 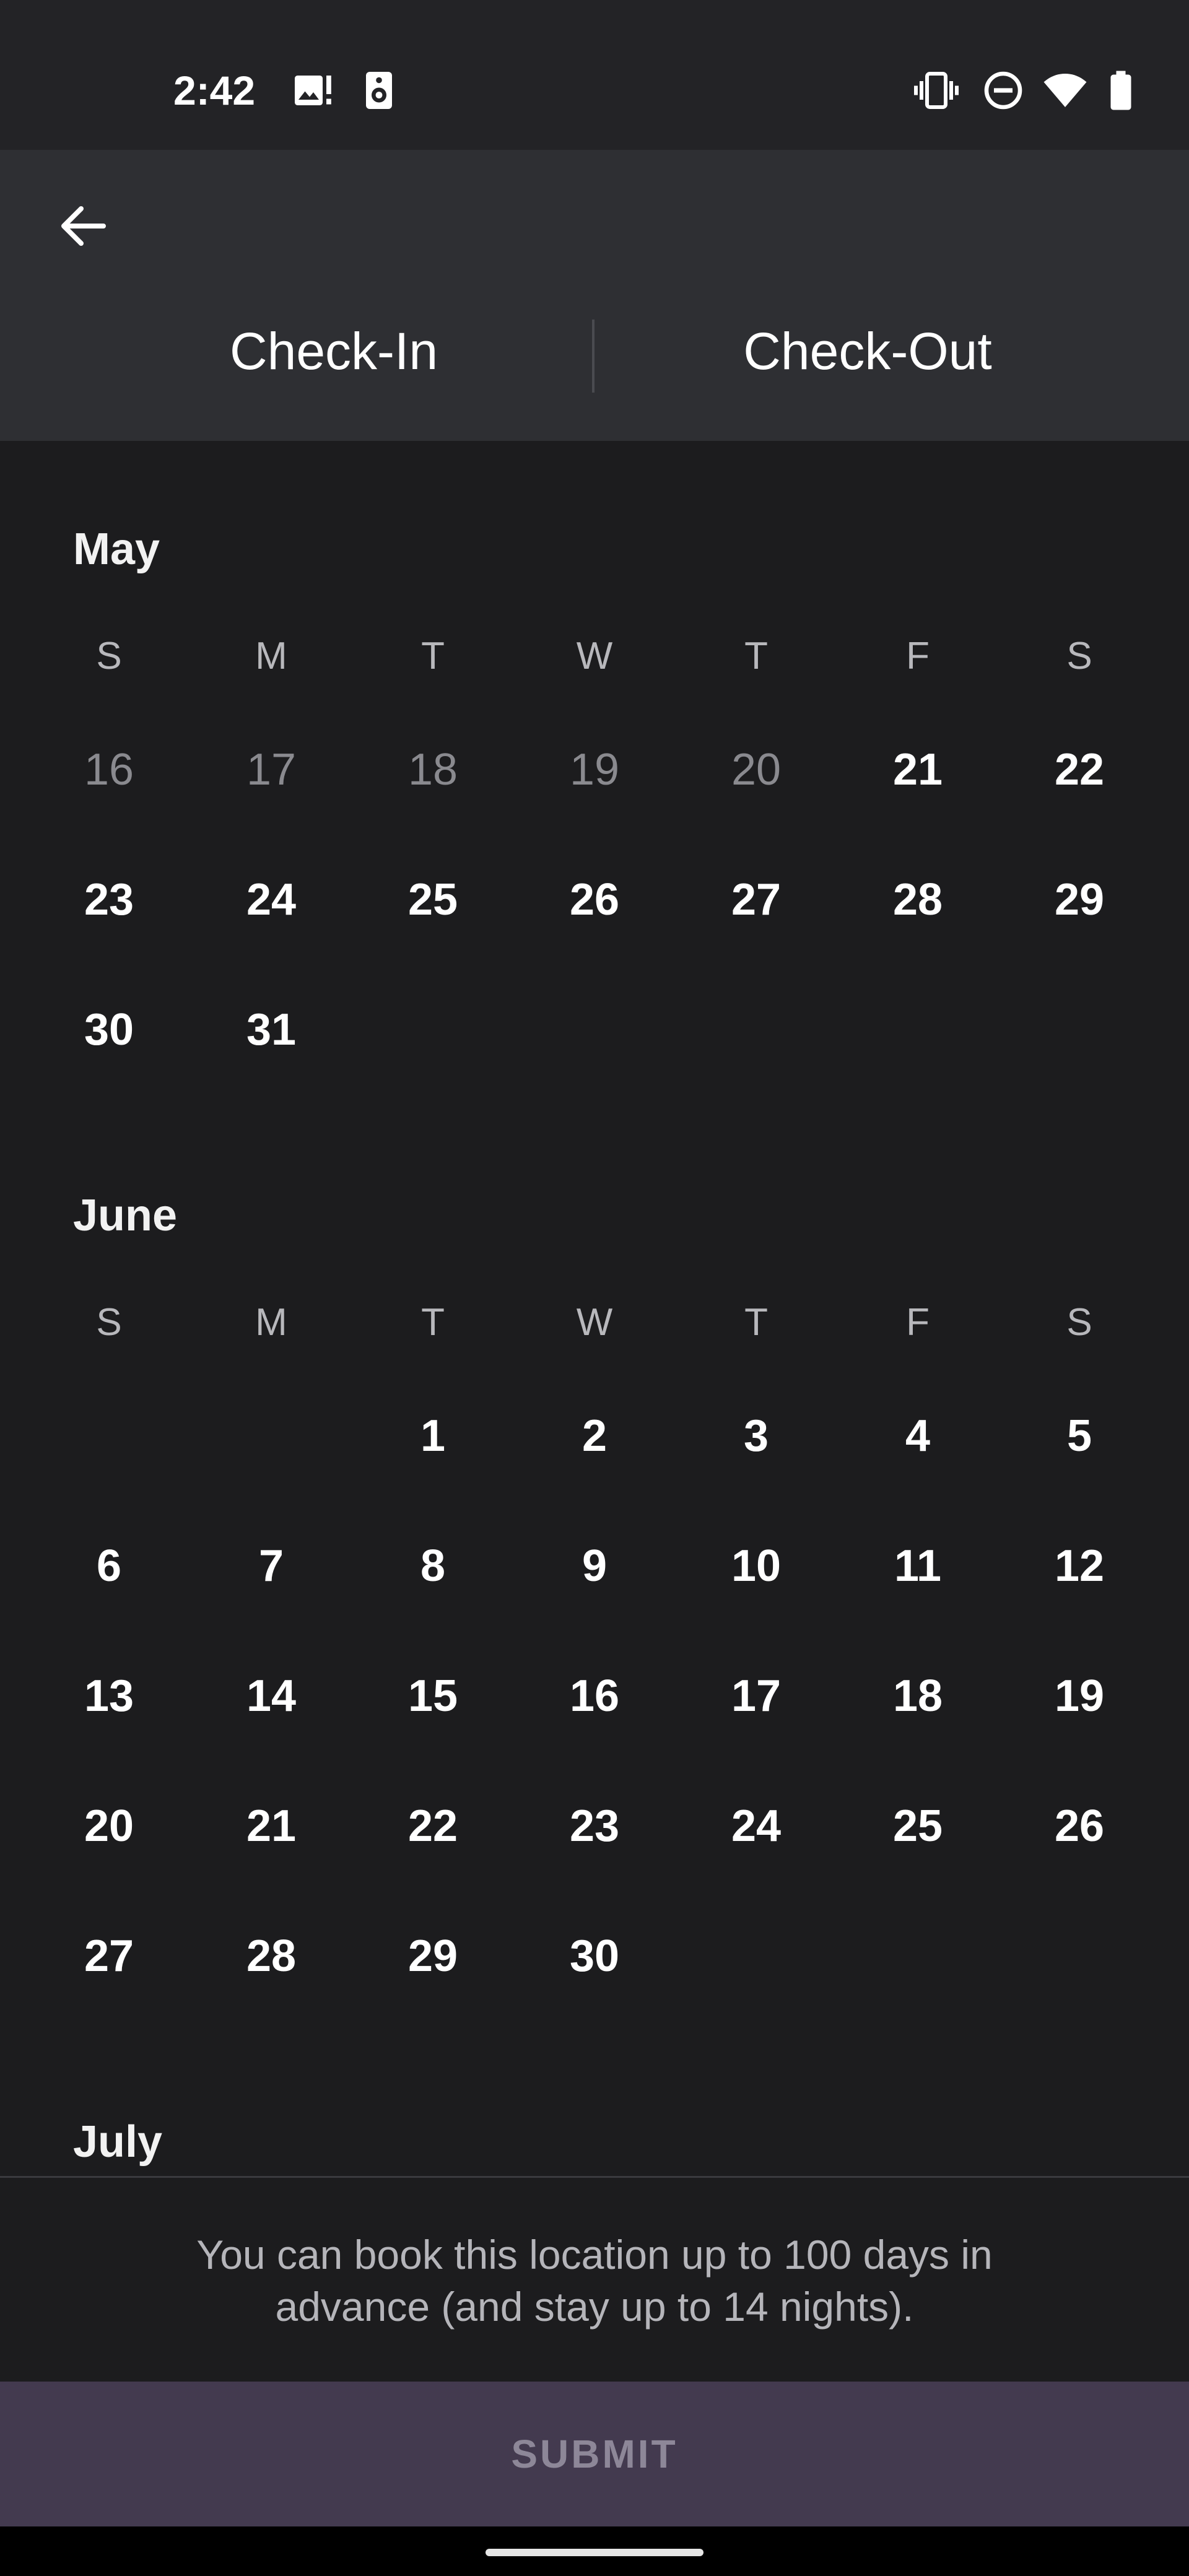 I want to click on calendar-day: 8, so click(x=433, y=1566).